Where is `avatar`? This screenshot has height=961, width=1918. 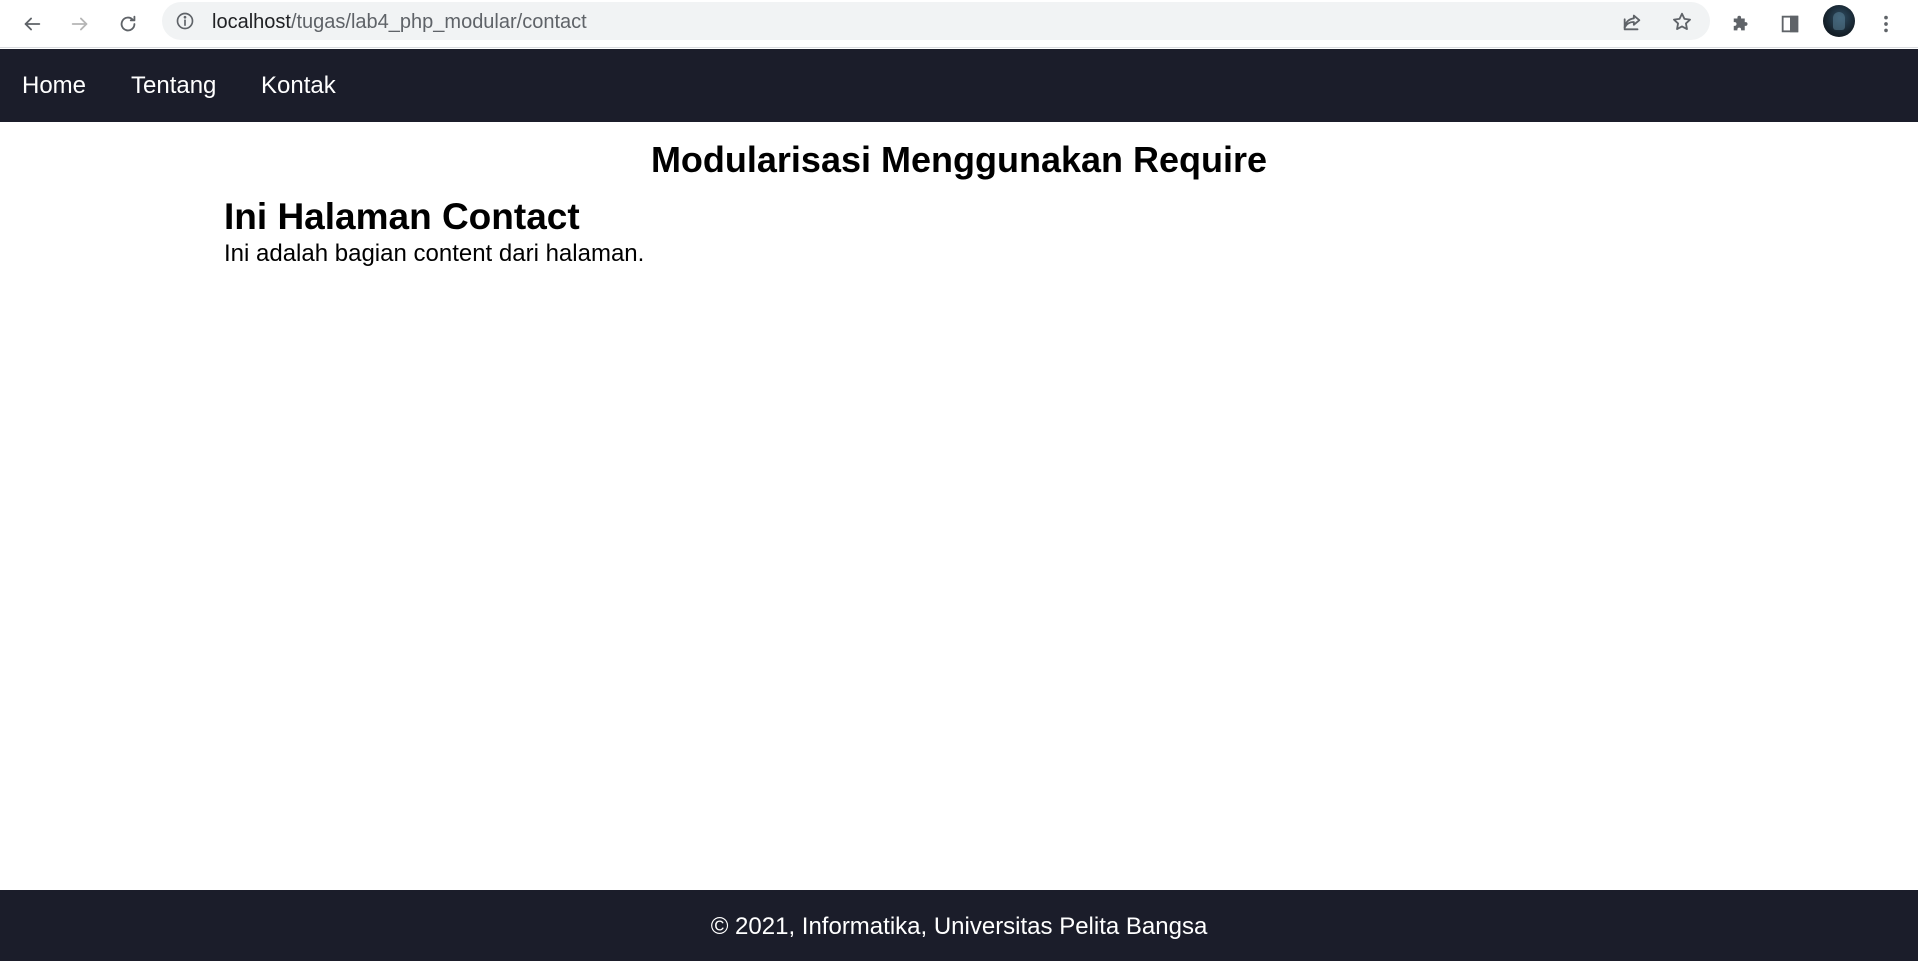
avatar is located at coordinates (1839, 21).